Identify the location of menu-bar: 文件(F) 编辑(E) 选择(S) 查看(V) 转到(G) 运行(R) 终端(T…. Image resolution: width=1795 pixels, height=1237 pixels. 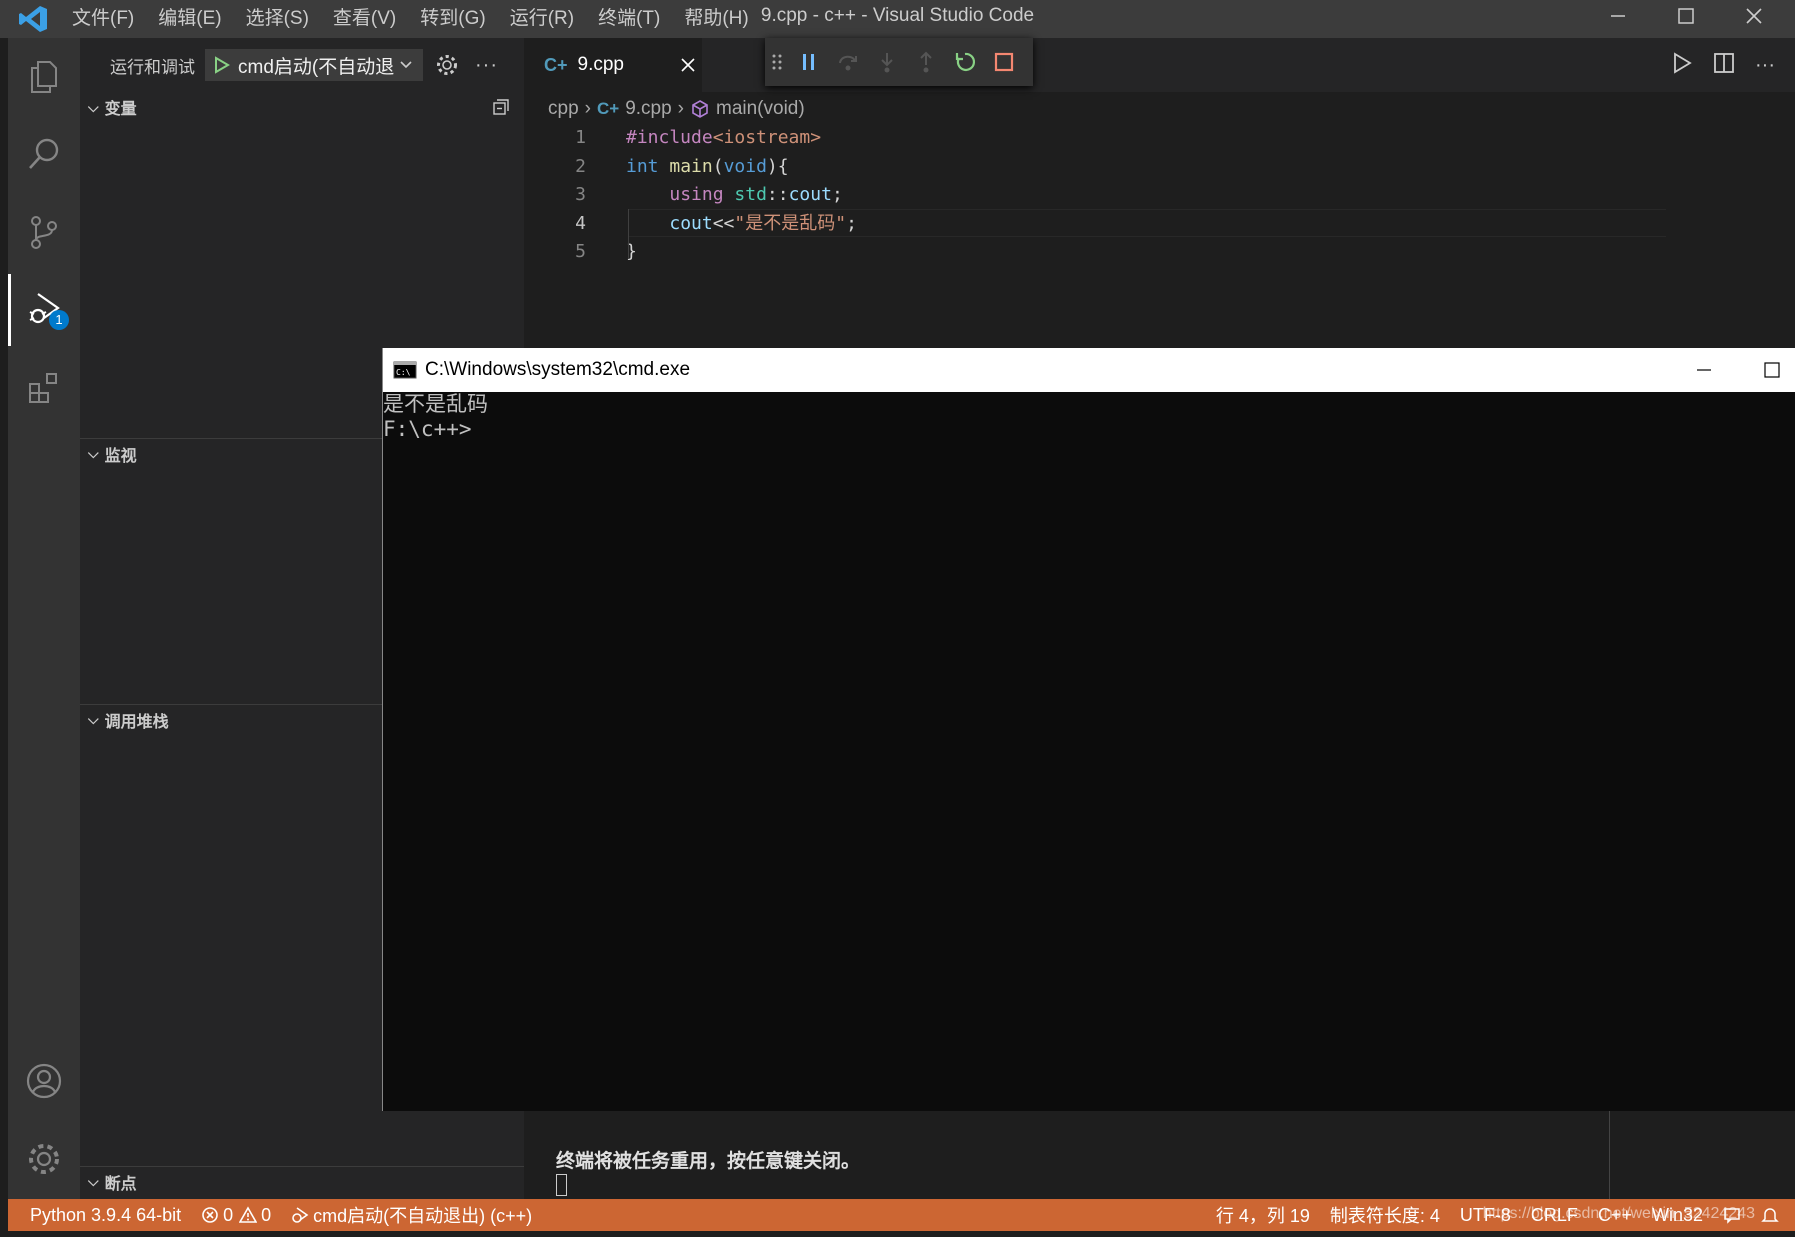
(410, 19).